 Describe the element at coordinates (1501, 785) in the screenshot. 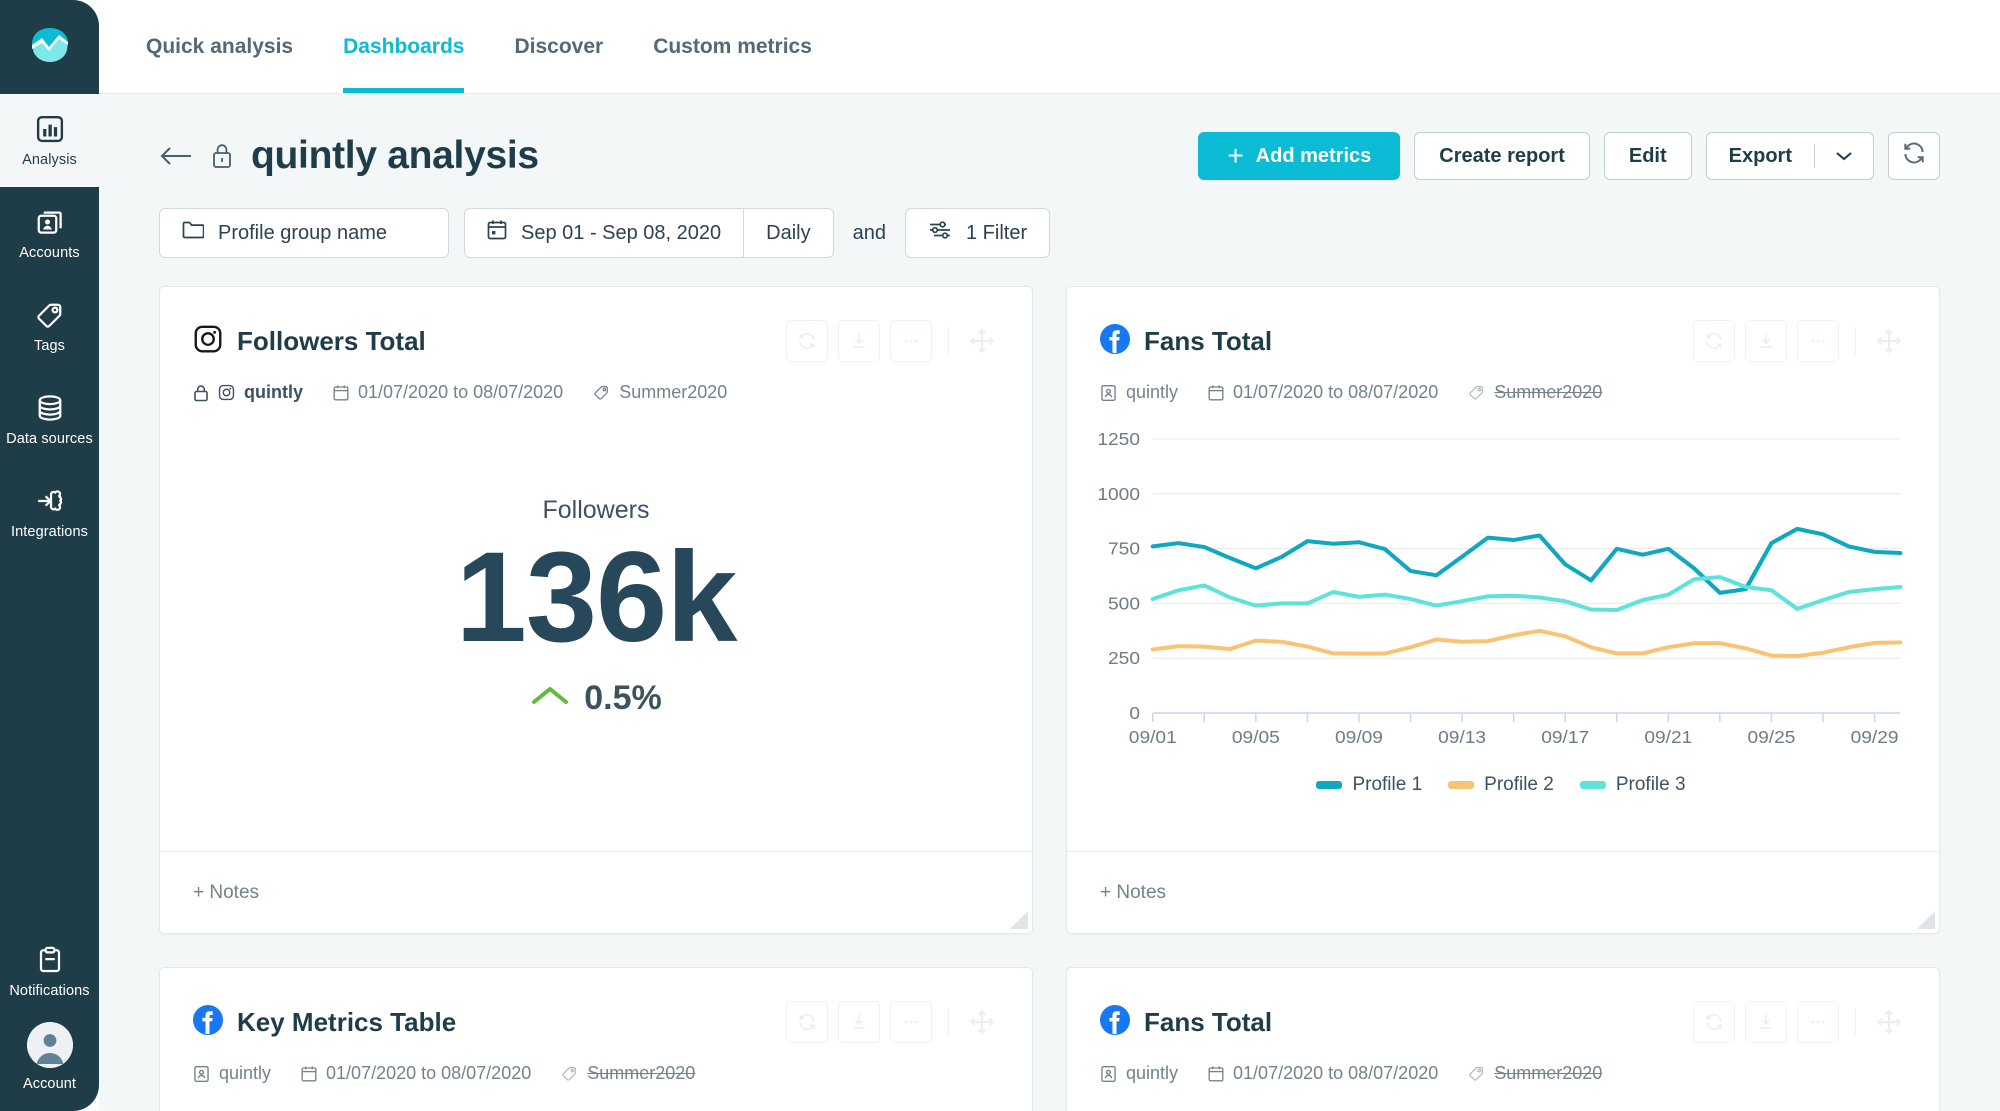

I see `legend-item-profile-2: Profile 2` at that location.